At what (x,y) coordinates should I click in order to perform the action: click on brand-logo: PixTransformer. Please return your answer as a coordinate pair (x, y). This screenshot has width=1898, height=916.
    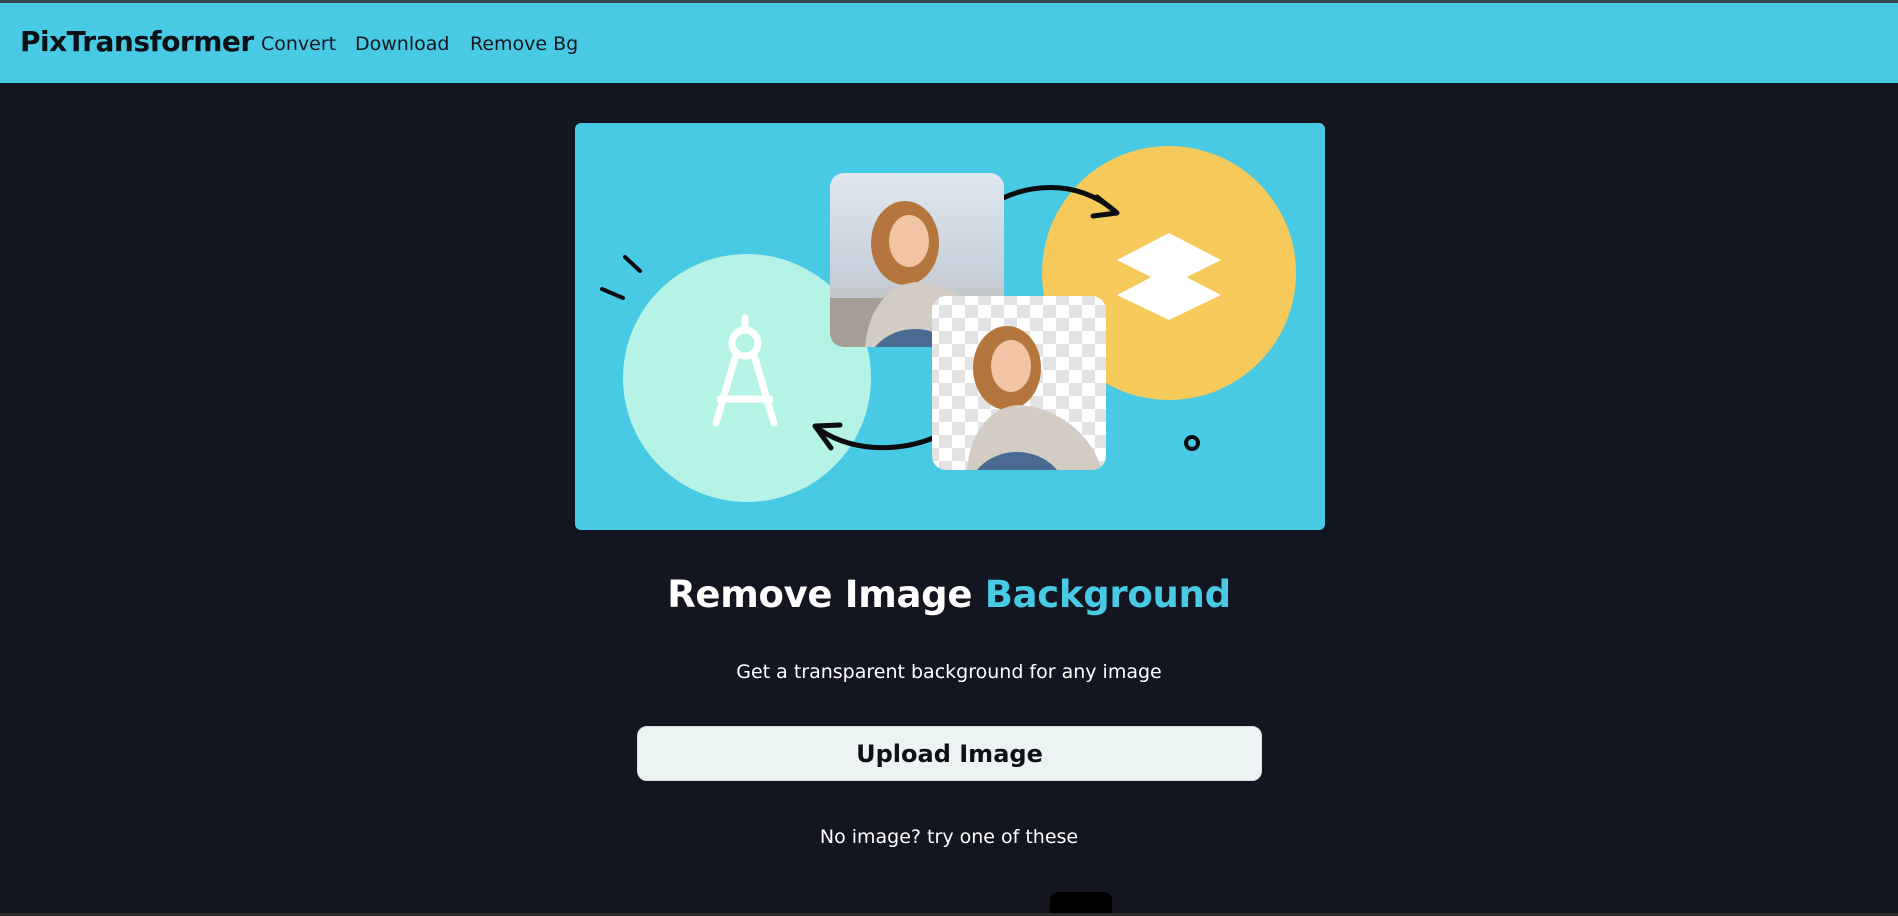
    Looking at the image, I should click on (137, 41).